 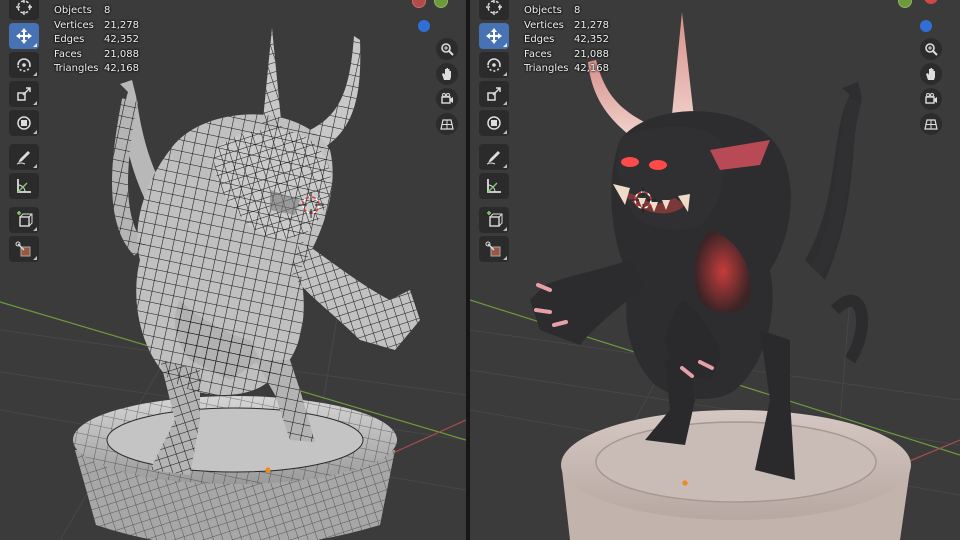 I want to click on pedestal-wire, so click(x=235, y=468).